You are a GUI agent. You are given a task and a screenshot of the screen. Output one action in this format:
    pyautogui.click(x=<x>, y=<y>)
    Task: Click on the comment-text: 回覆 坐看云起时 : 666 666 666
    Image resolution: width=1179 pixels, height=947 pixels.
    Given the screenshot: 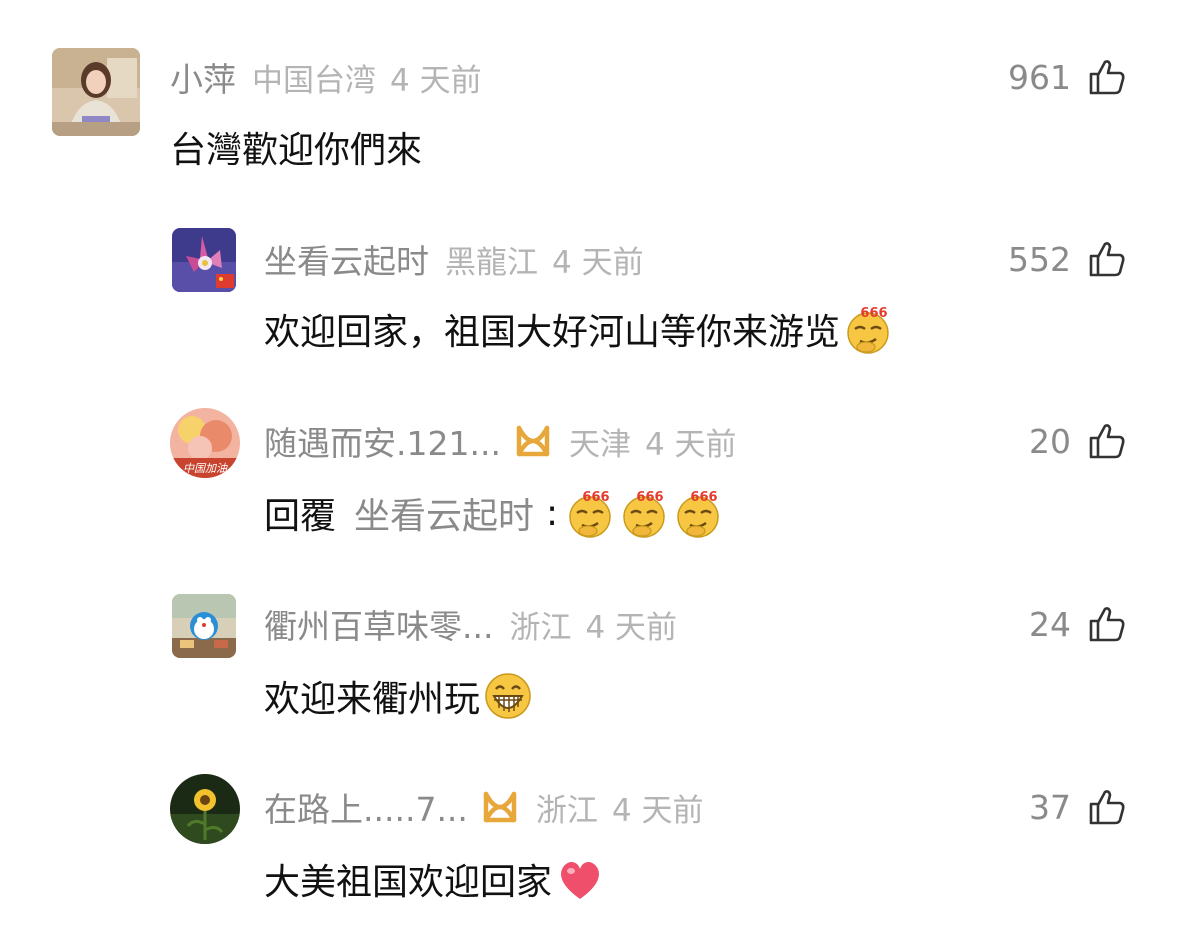 What is the action you would take?
    pyautogui.click(x=494, y=513)
    